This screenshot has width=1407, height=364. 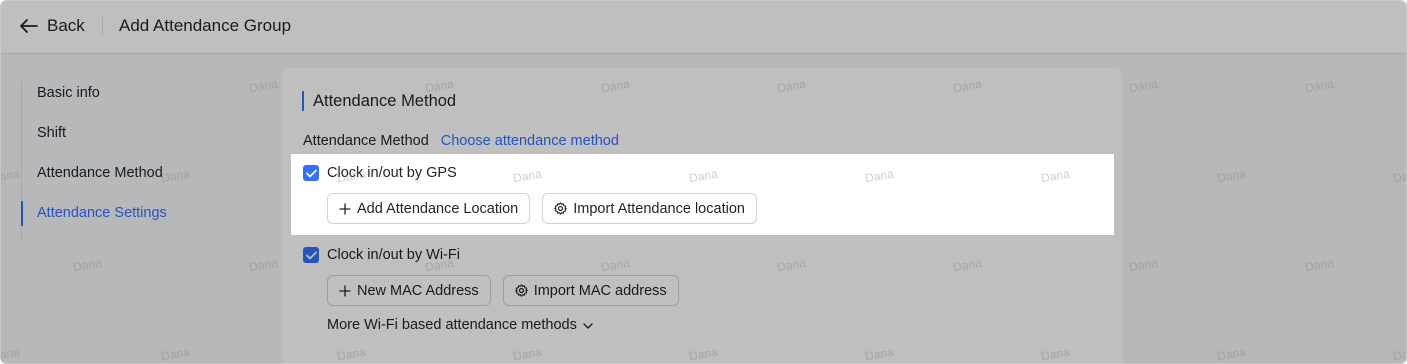 I want to click on import-attendance-location-label: Import Attendance location, so click(x=659, y=208).